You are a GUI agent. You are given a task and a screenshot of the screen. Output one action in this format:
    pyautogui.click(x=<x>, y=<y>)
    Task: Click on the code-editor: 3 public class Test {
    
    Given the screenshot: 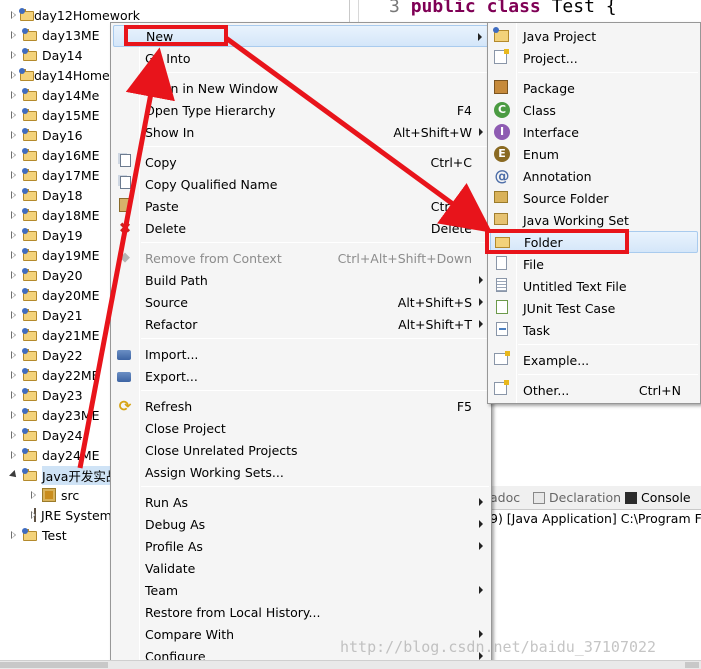 What is the action you would take?
    pyautogui.click(x=529, y=11)
    